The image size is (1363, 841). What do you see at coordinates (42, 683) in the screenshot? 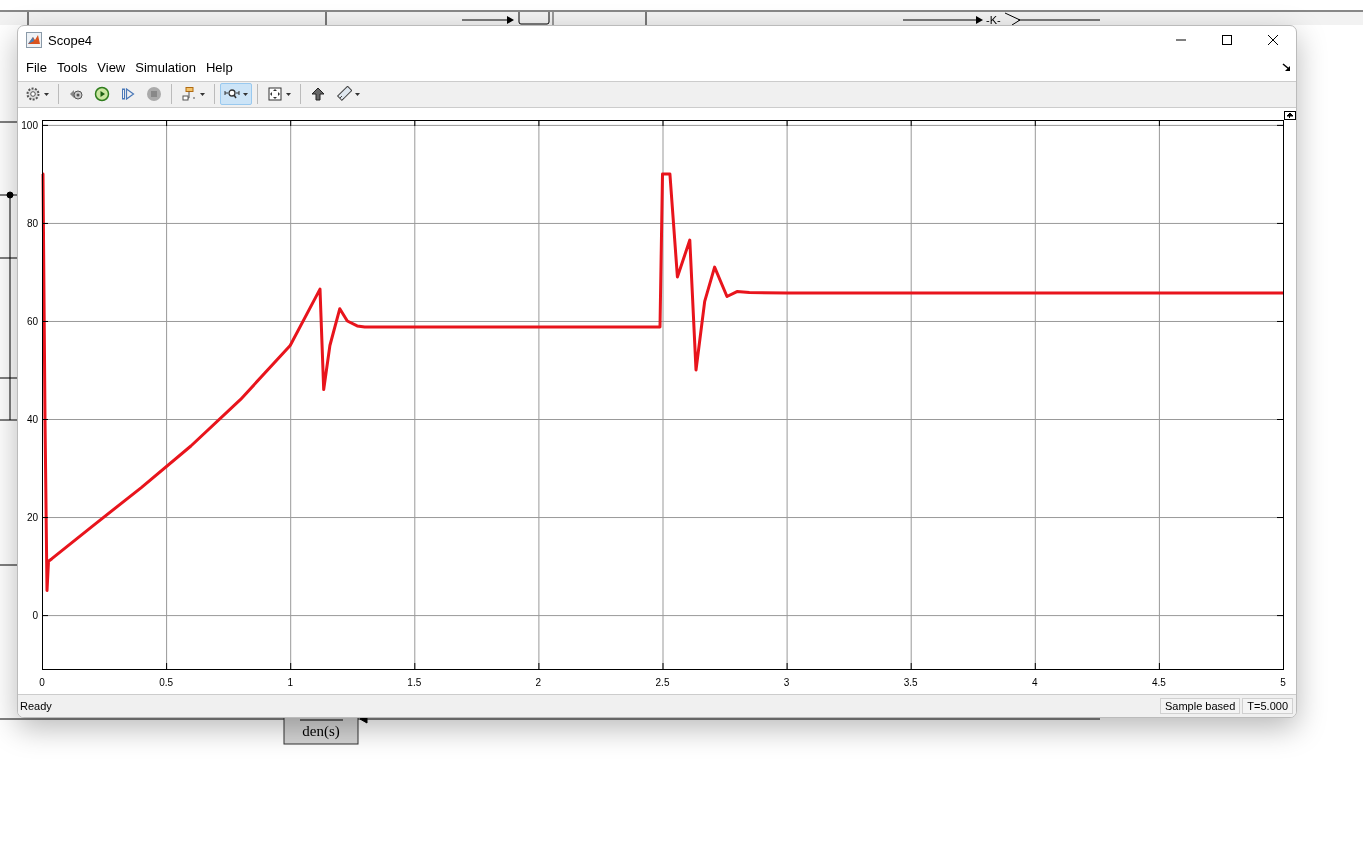
I see `x-tick-label: 0` at bounding box center [42, 683].